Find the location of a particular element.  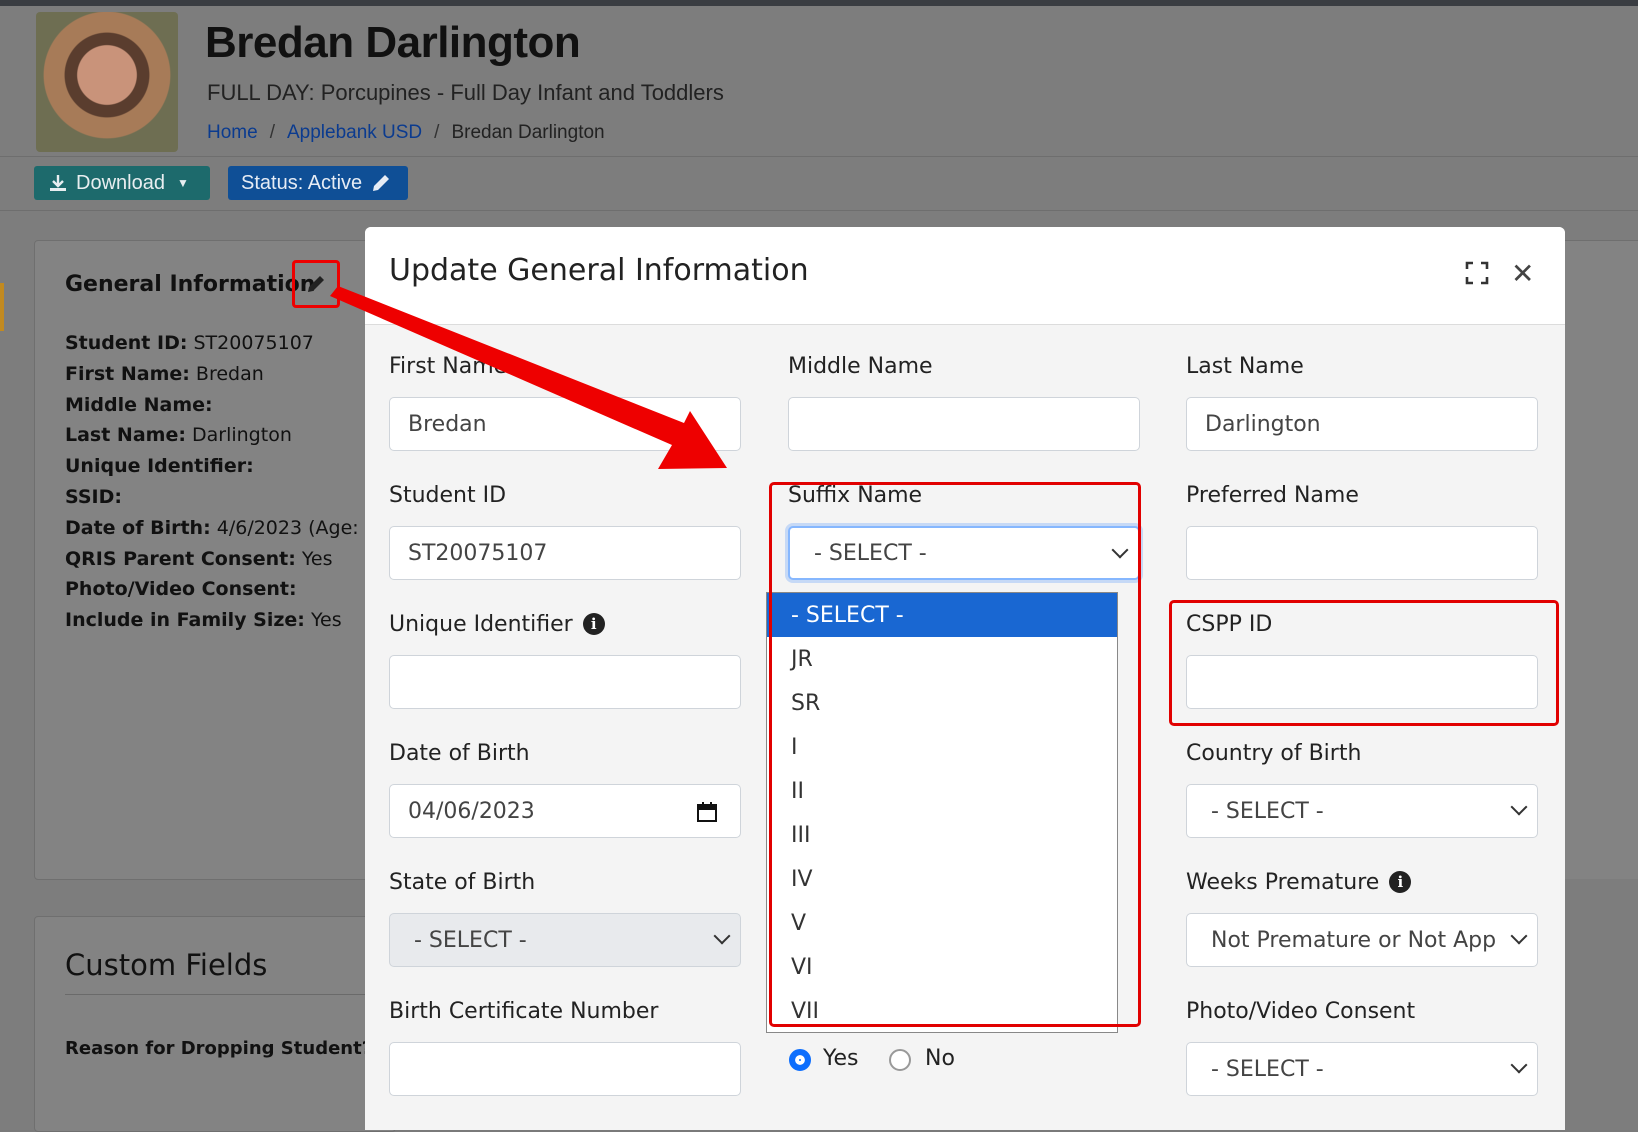

reason-dropping-label: Reason for Dropping Student? is located at coordinates (219, 1048).